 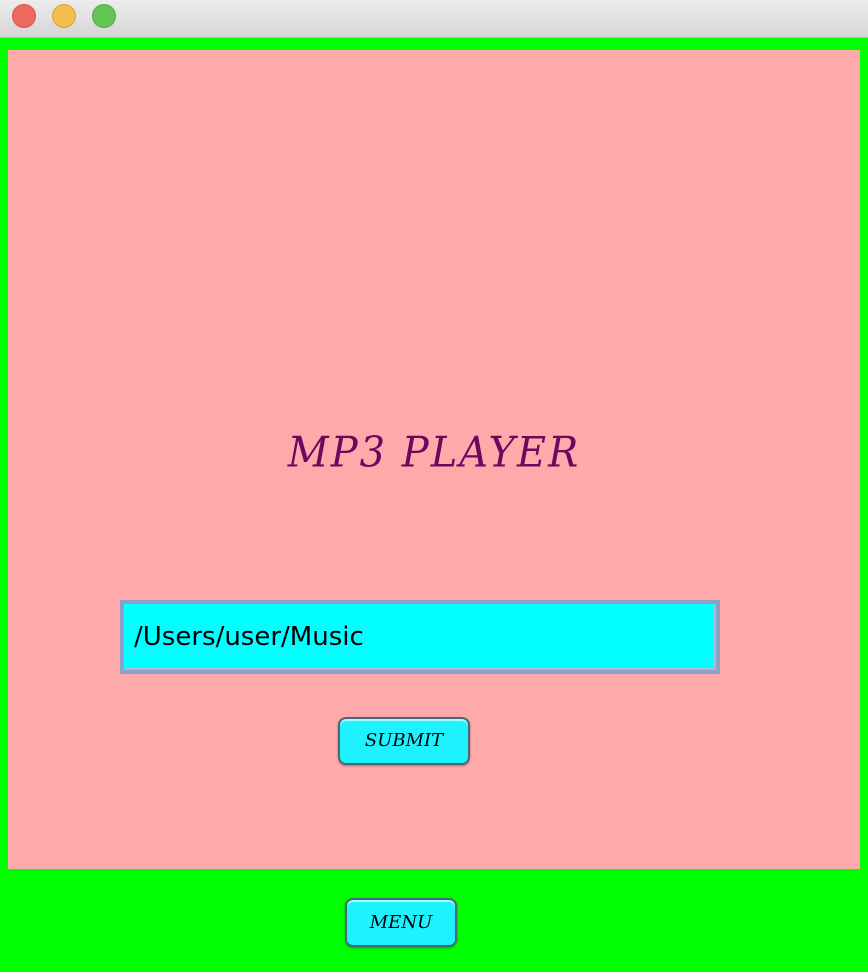 I want to click on submit-button: SUBMIT, so click(x=404, y=741).